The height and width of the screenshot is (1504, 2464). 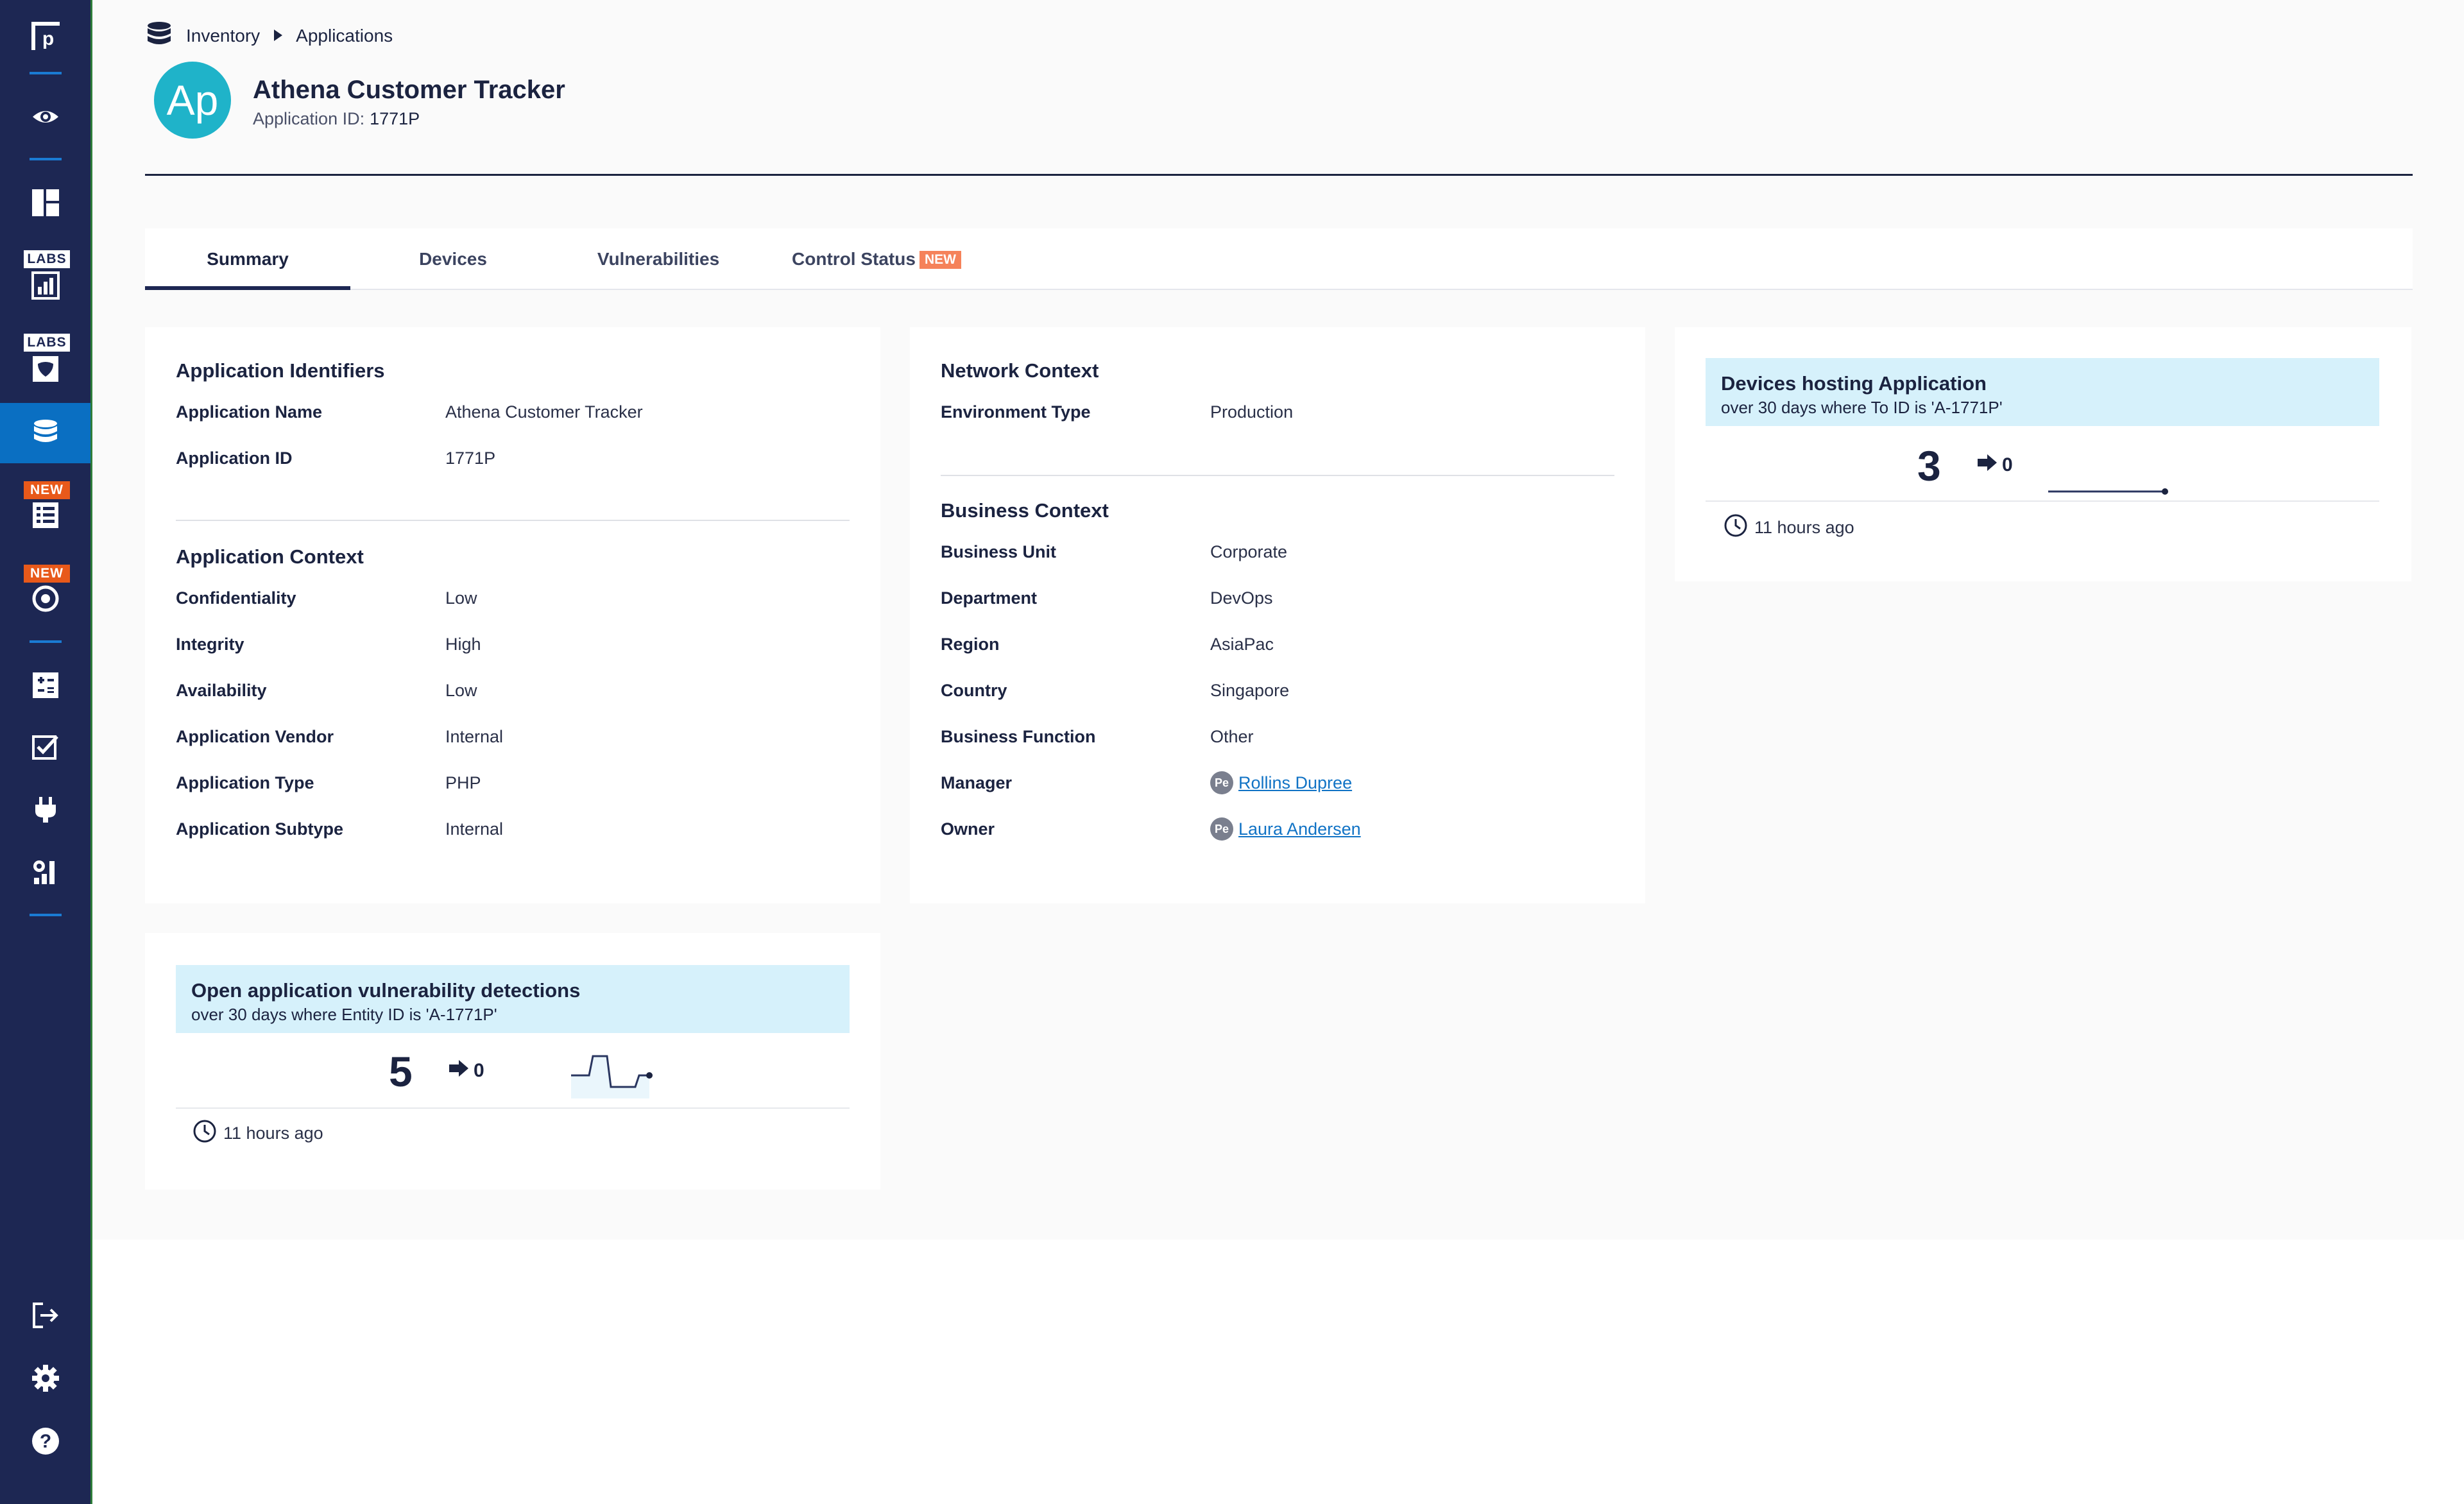 I want to click on breadcrumb: Inventory Applications, so click(x=269, y=36).